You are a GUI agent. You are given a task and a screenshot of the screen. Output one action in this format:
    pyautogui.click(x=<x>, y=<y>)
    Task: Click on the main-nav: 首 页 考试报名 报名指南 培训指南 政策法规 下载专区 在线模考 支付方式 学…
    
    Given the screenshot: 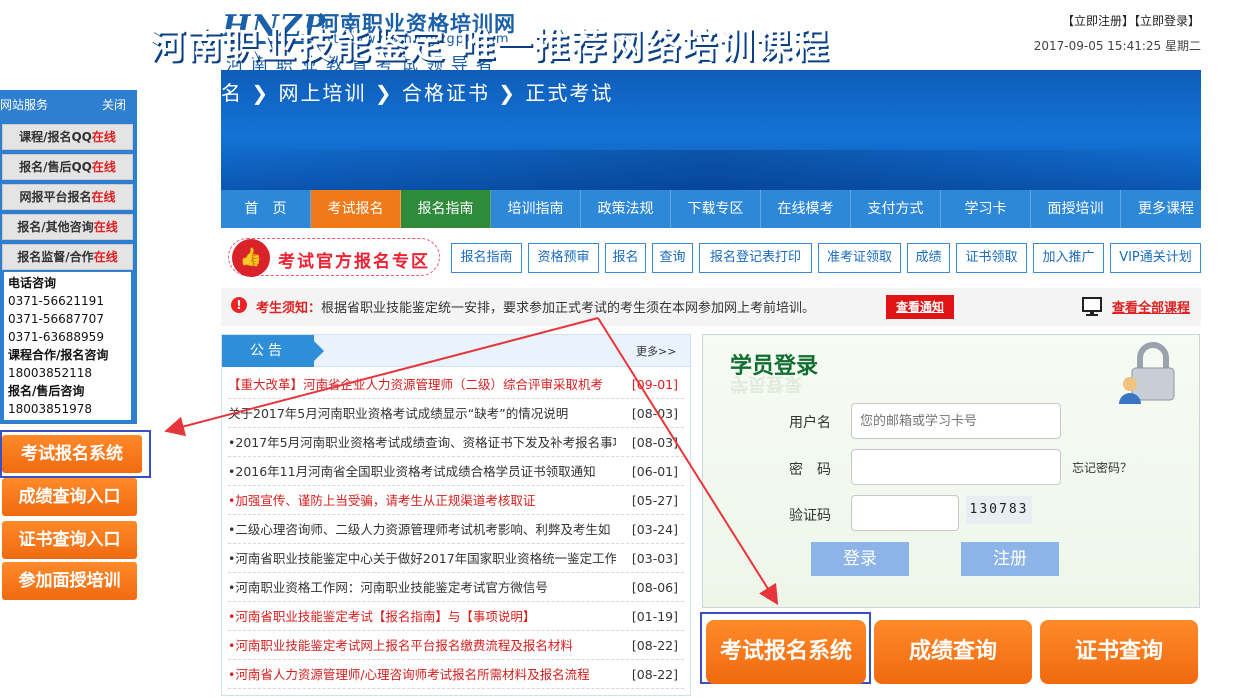 What is the action you would take?
    pyautogui.click(x=711, y=209)
    